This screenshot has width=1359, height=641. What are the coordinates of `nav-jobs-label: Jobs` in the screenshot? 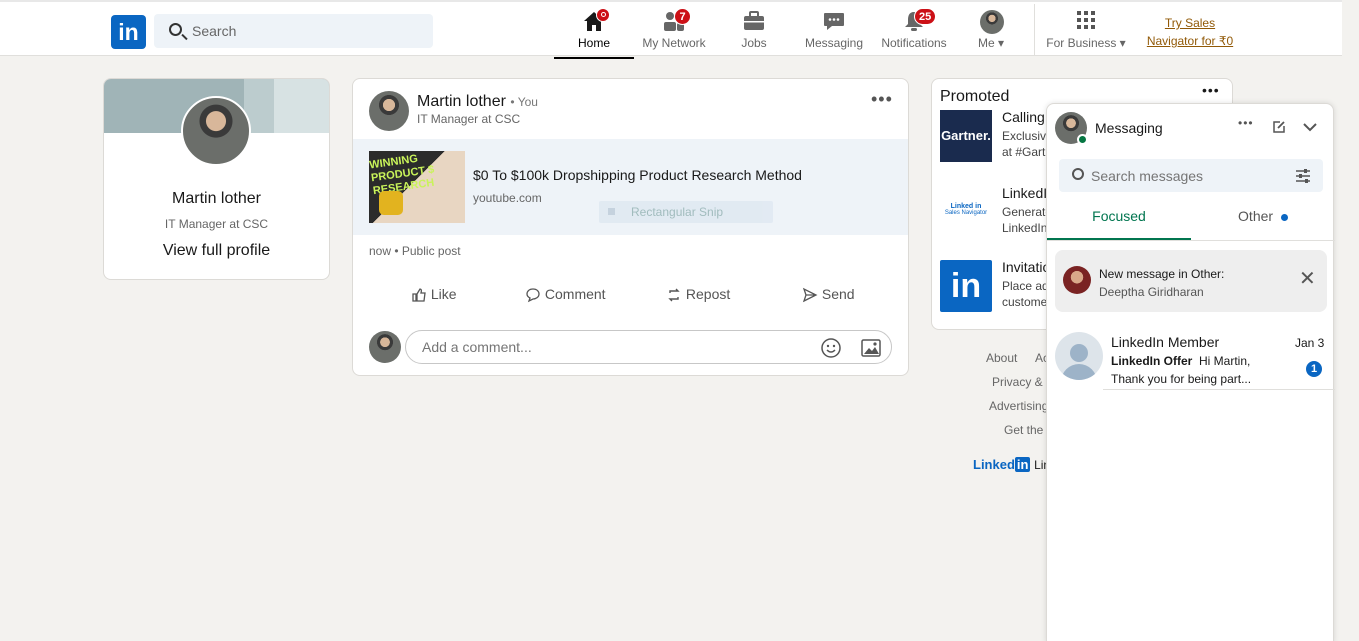 It's located at (754, 43).